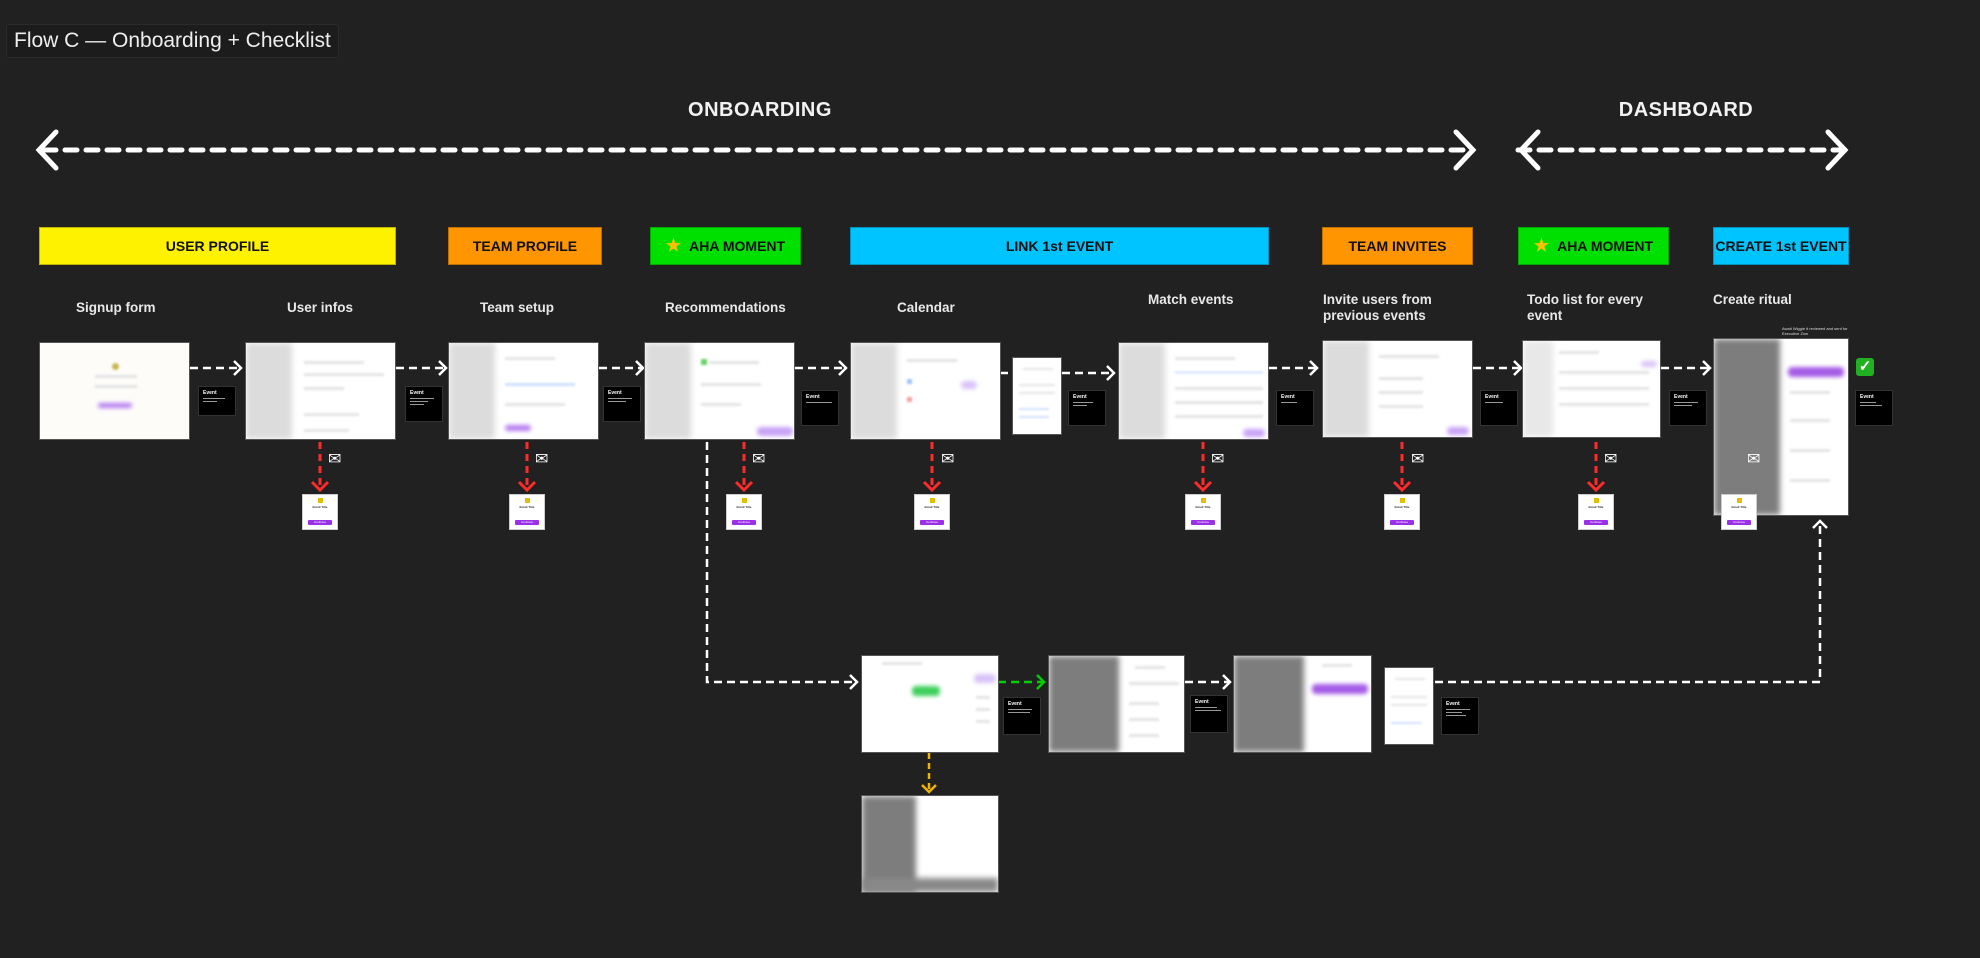  What do you see at coordinates (925, 391) in the screenshot?
I see `screen-calendar` at bounding box center [925, 391].